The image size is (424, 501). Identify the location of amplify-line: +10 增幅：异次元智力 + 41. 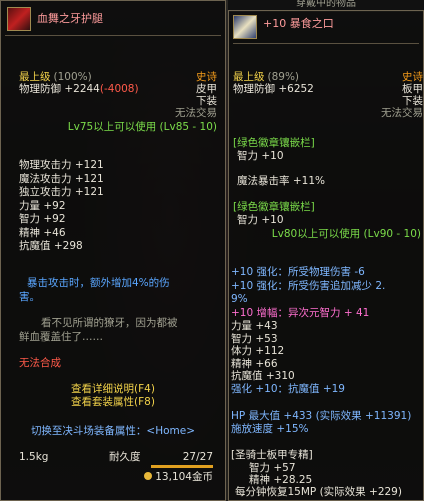
(300, 313).